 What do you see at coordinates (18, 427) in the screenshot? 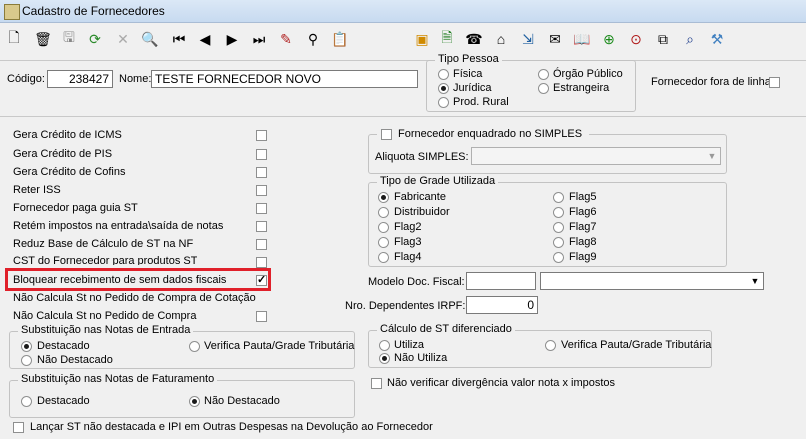
I see `lancar-st-checkbox` at bounding box center [18, 427].